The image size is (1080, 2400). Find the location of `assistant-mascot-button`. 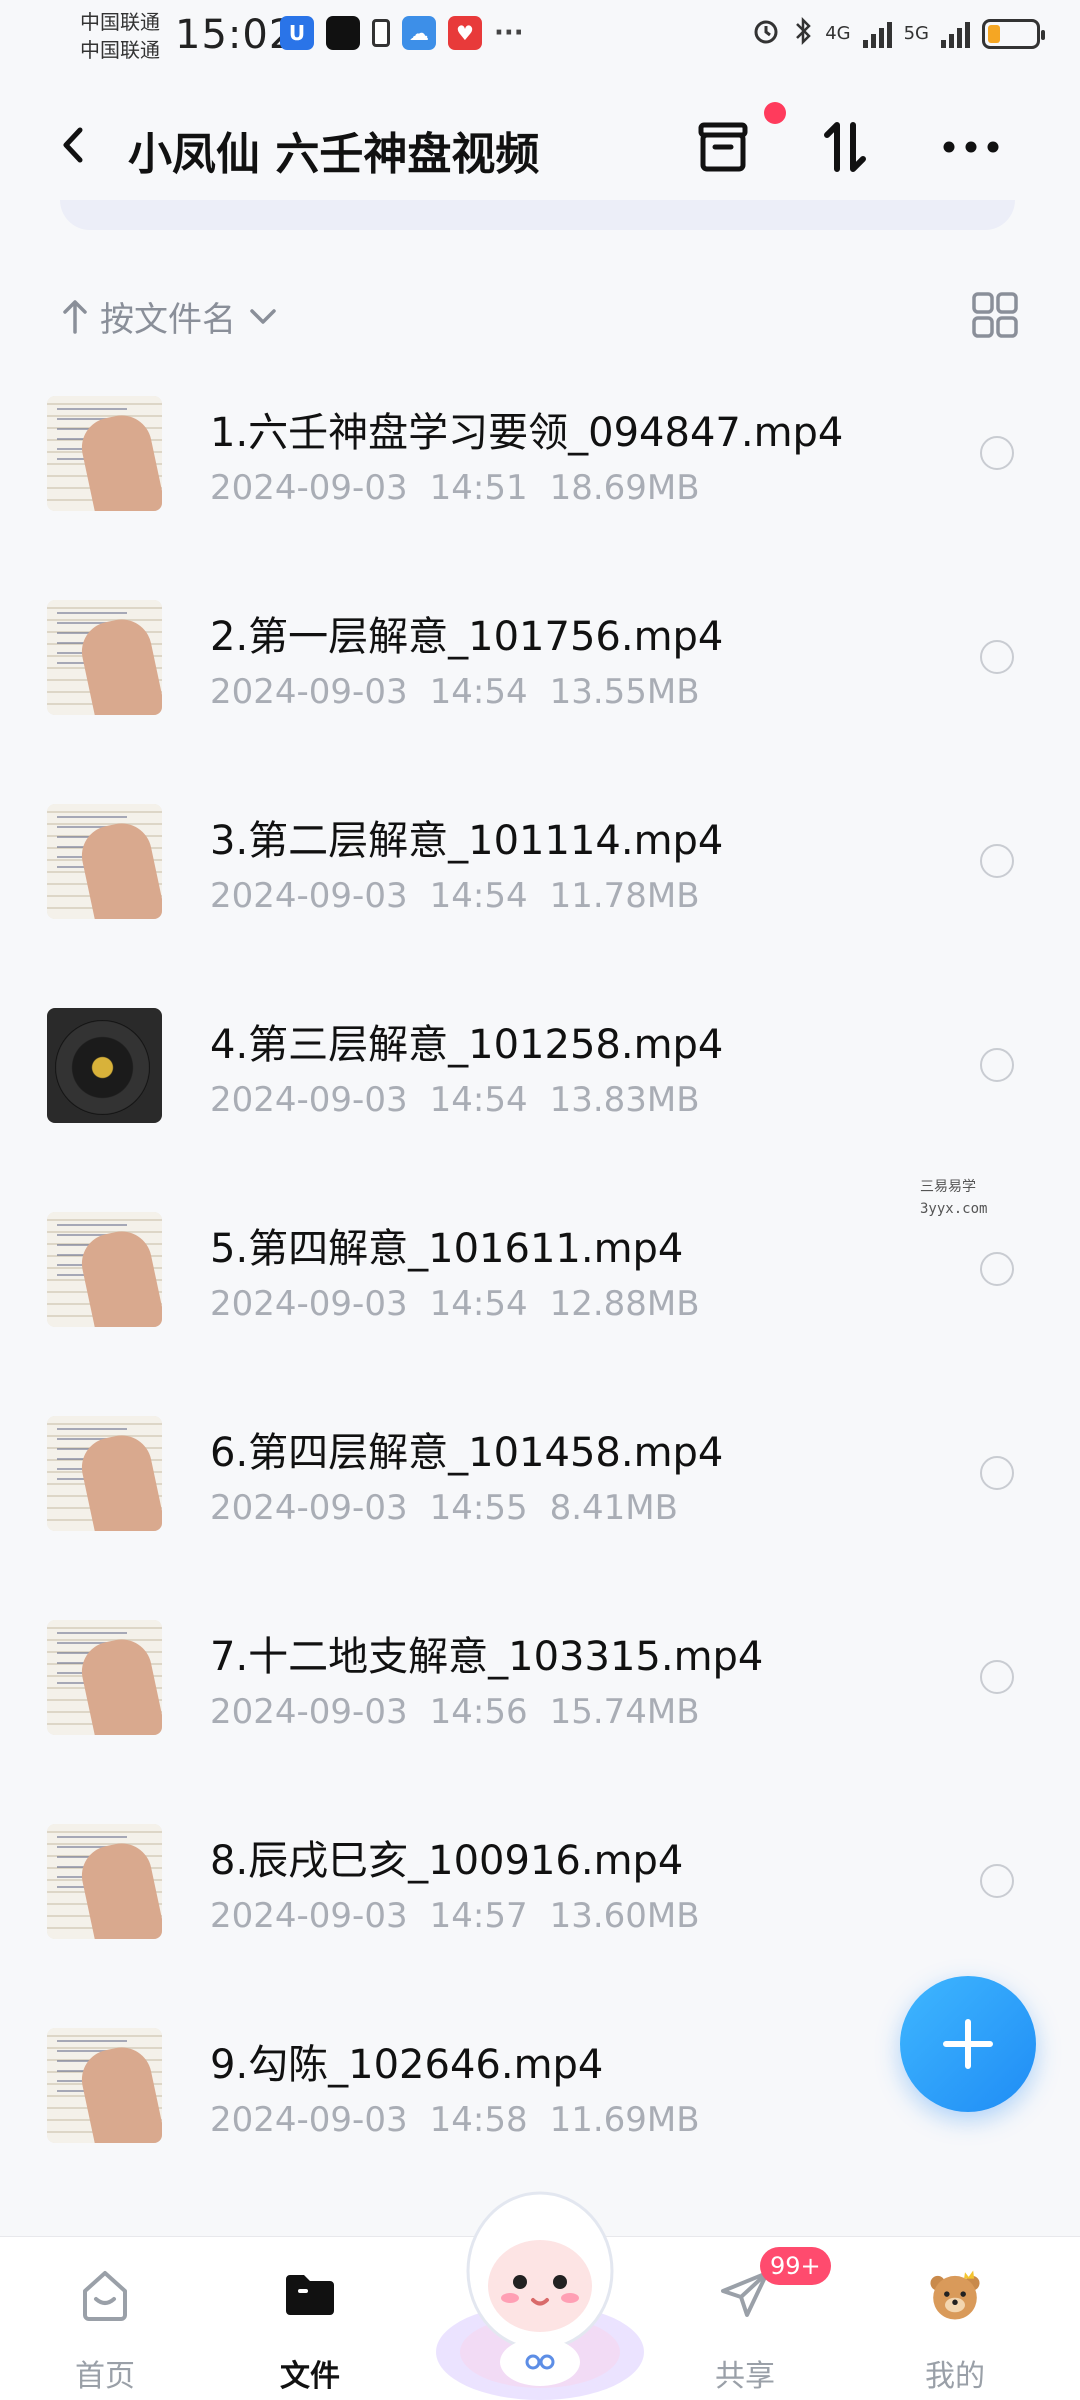

assistant-mascot-button is located at coordinates (540, 2288).